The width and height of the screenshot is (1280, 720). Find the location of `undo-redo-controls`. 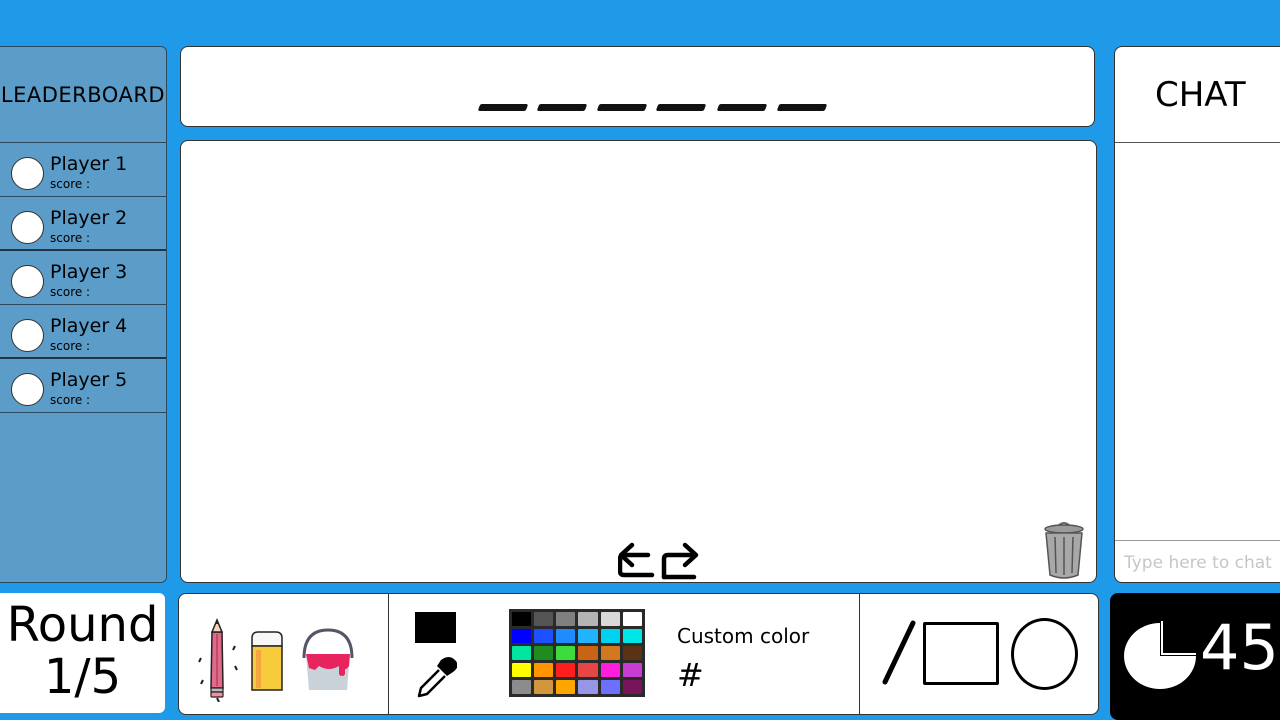

undo-redo-controls is located at coordinates (658, 561).